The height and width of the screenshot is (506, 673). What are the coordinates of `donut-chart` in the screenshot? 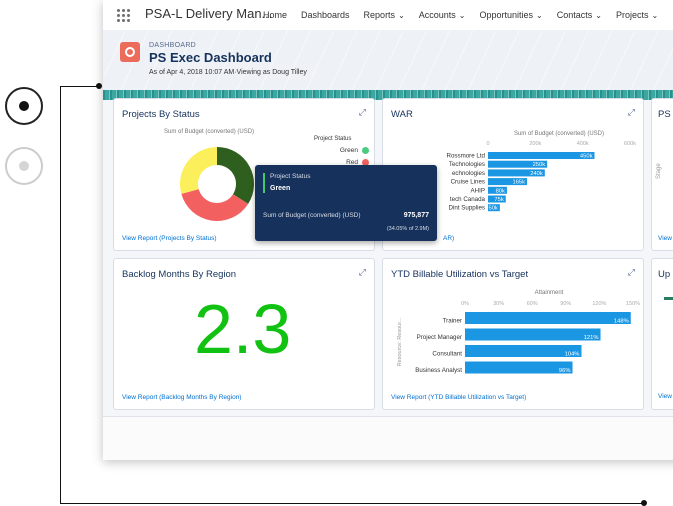 It's located at (217, 184).